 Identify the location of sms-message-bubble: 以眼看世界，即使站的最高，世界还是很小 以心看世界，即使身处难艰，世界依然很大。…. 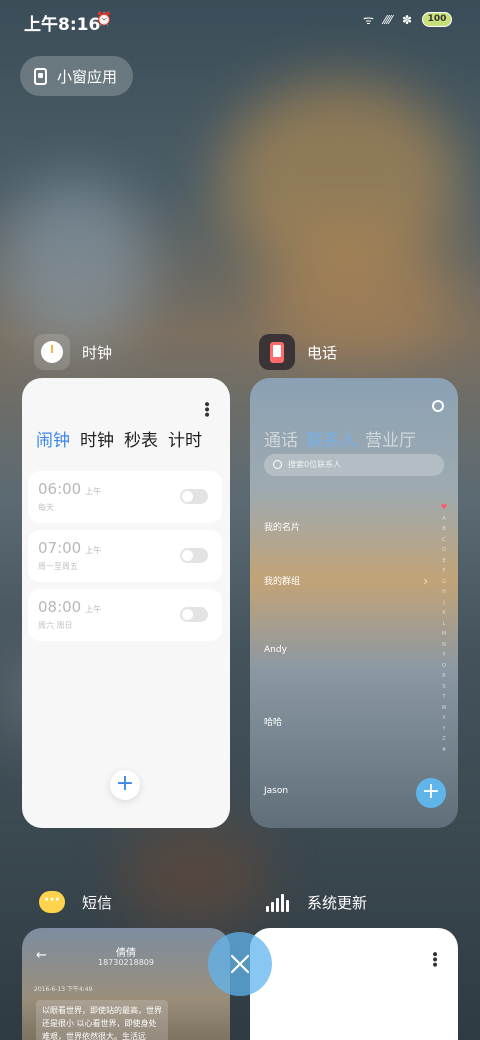
(102, 1020).